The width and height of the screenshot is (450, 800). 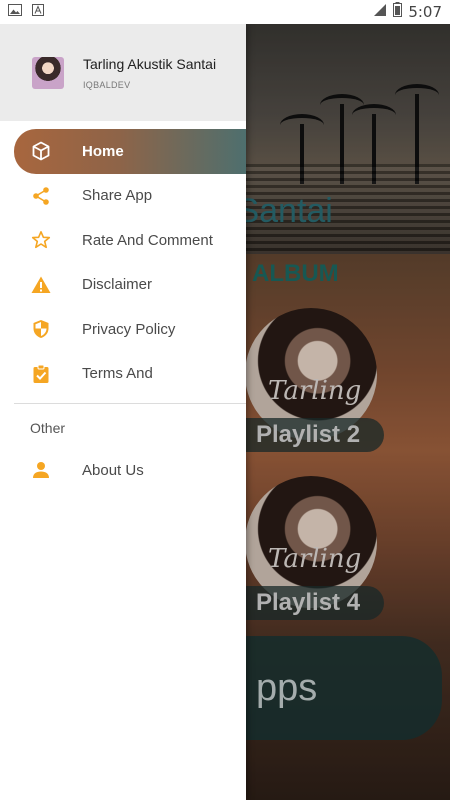 What do you see at coordinates (41, 240) in the screenshot?
I see `star-icon` at bounding box center [41, 240].